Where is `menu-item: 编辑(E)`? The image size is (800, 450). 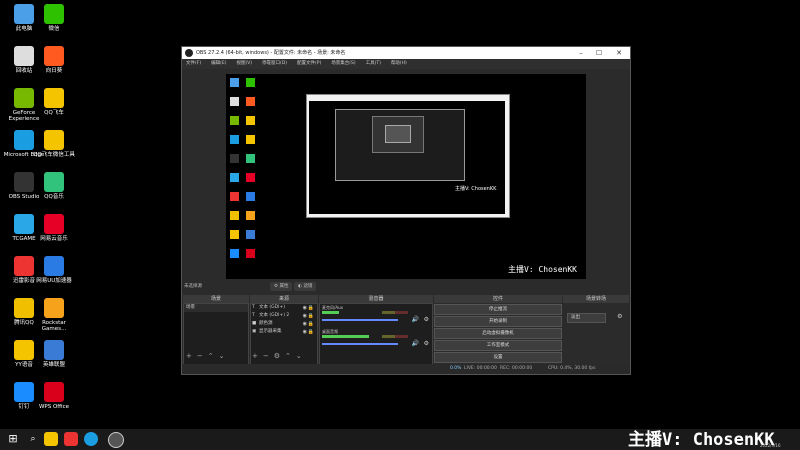 menu-item: 编辑(E) is located at coordinates (218, 64).